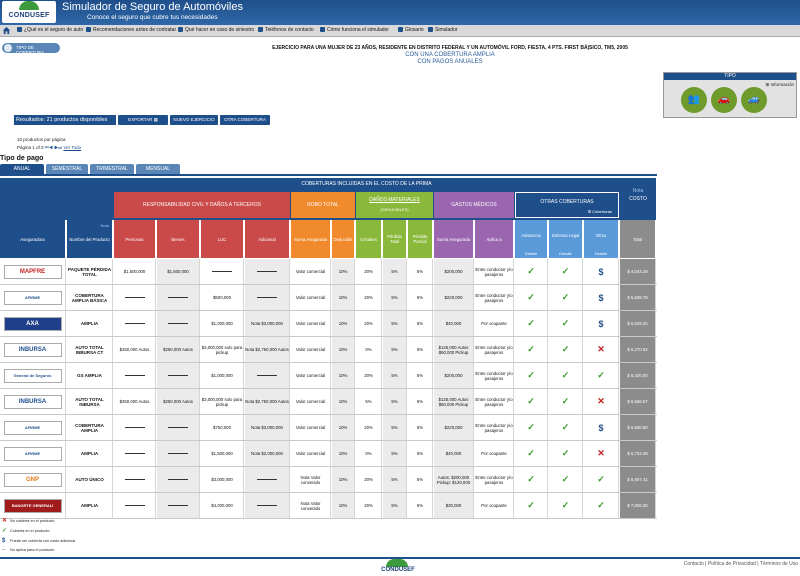  Describe the element at coordinates (450, 62) in the screenshot. I see `exercise-payment: CON PAGOS ANUALES` at that location.